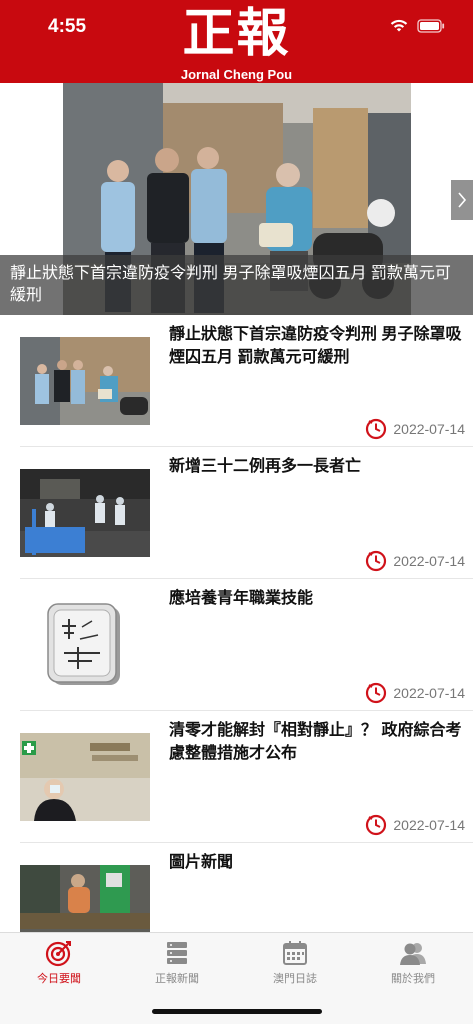 Image resolution: width=473 pixels, height=1024 pixels. Describe the element at coordinates (177, 953) in the screenshot. I see `server-icon` at that location.